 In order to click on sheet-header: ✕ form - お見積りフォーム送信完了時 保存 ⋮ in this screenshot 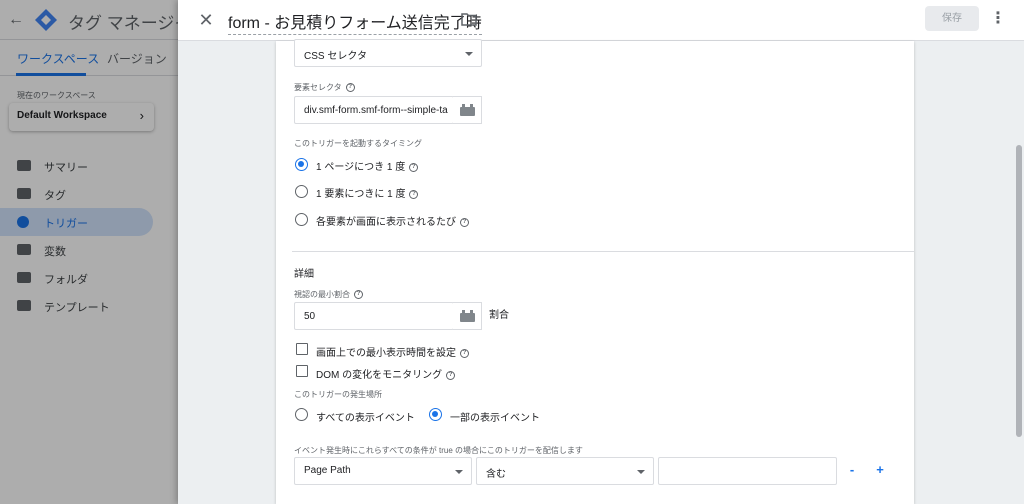, I will do `click(601, 20)`.